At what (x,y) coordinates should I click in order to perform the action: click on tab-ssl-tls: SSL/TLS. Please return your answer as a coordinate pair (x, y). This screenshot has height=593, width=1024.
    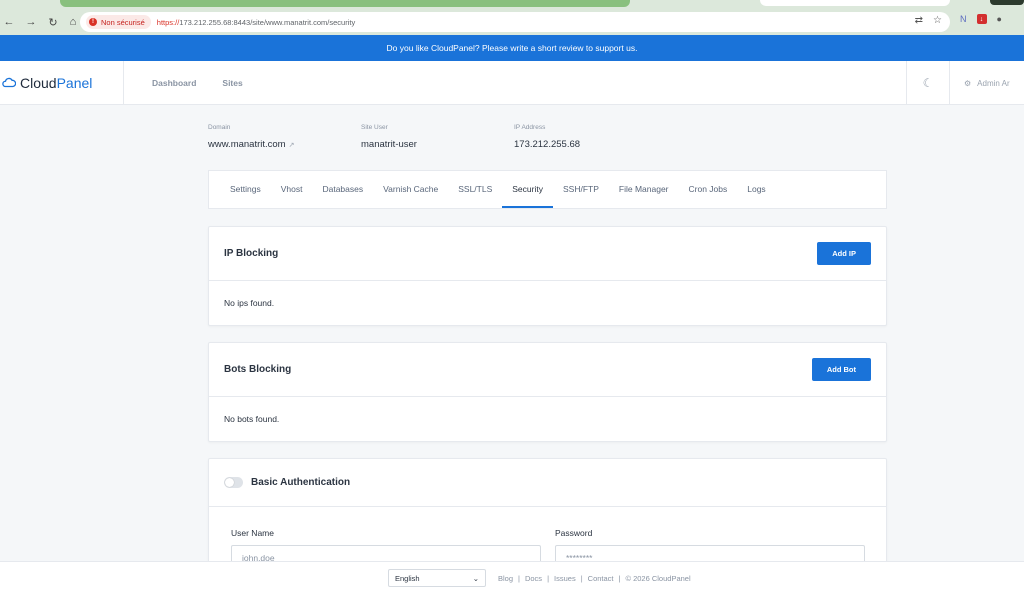
    Looking at the image, I should click on (475, 189).